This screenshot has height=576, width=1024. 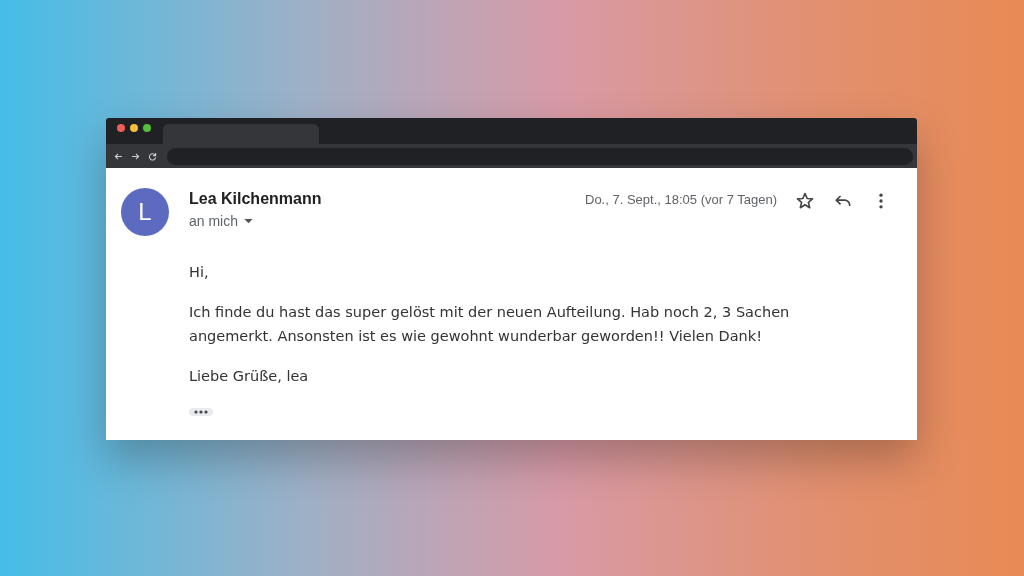 What do you see at coordinates (249, 376) in the screenshot?
I see `message-paragraph: Liebe Grüße, lea` at bounding box center [249, 376].